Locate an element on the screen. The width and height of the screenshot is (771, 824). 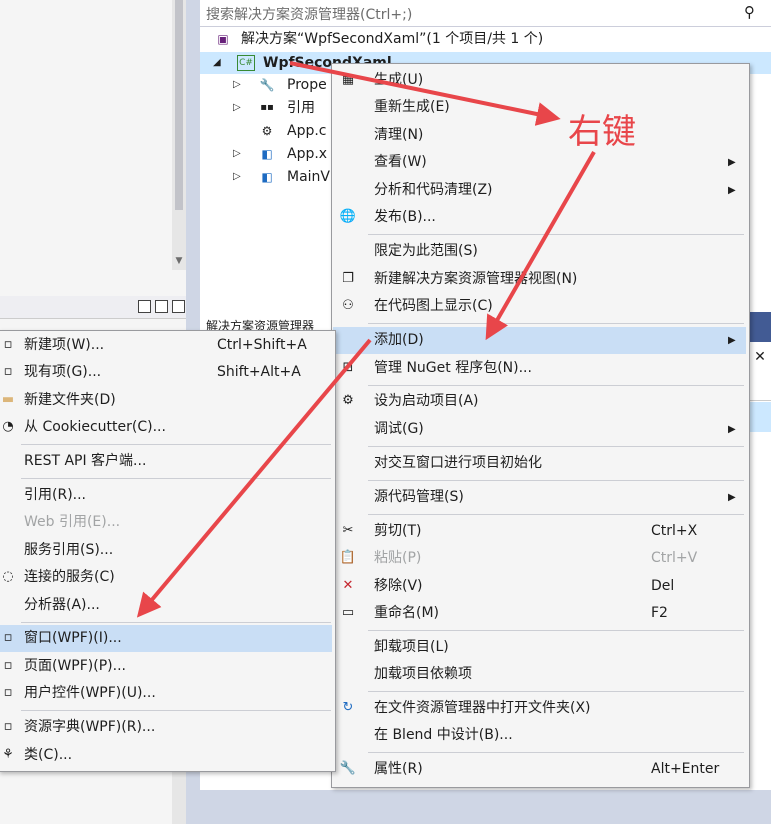
menu-item-rename: ▭ 重命名(M) F2 is located at coordinates (539, 613).